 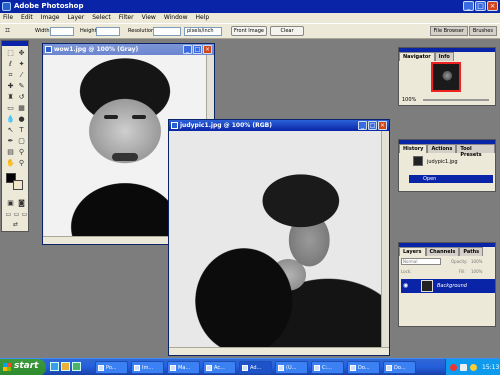 I want to click on lasso-tool-icon: ℓ, so click(x=10, y=64).